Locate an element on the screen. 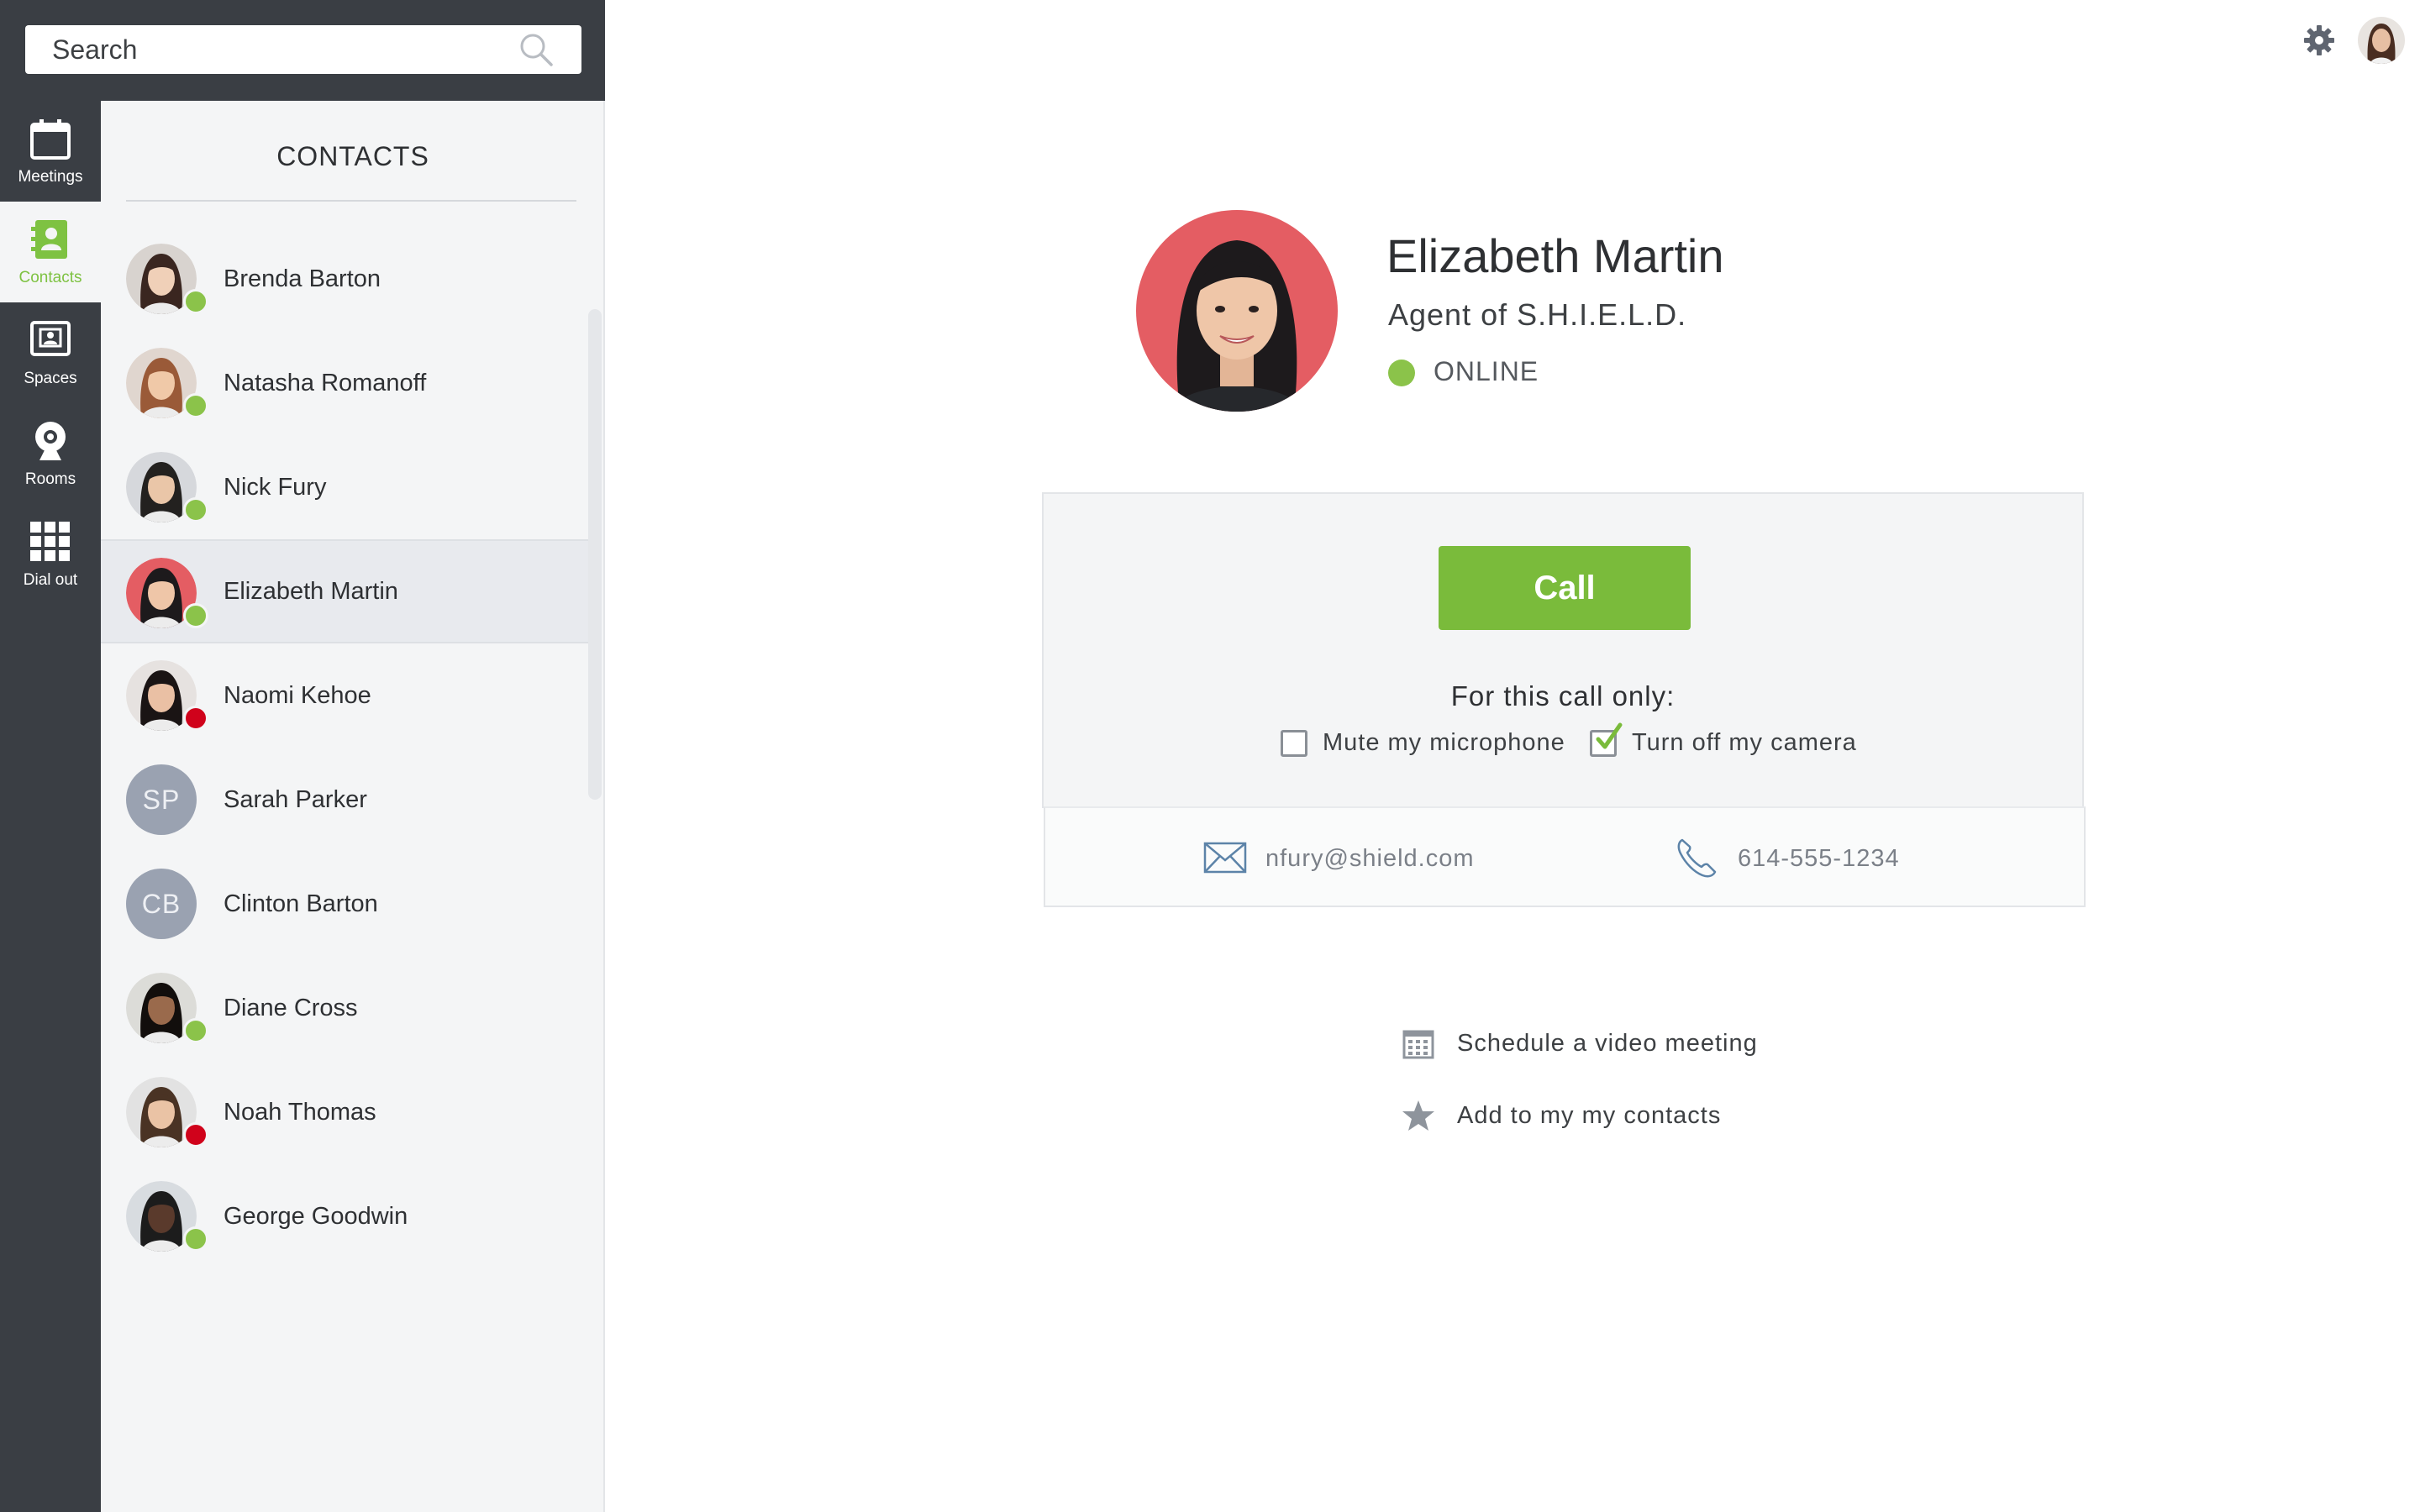 The image size is (2420, 1512). user-avatar-image is located at coordinates (2382, 40).